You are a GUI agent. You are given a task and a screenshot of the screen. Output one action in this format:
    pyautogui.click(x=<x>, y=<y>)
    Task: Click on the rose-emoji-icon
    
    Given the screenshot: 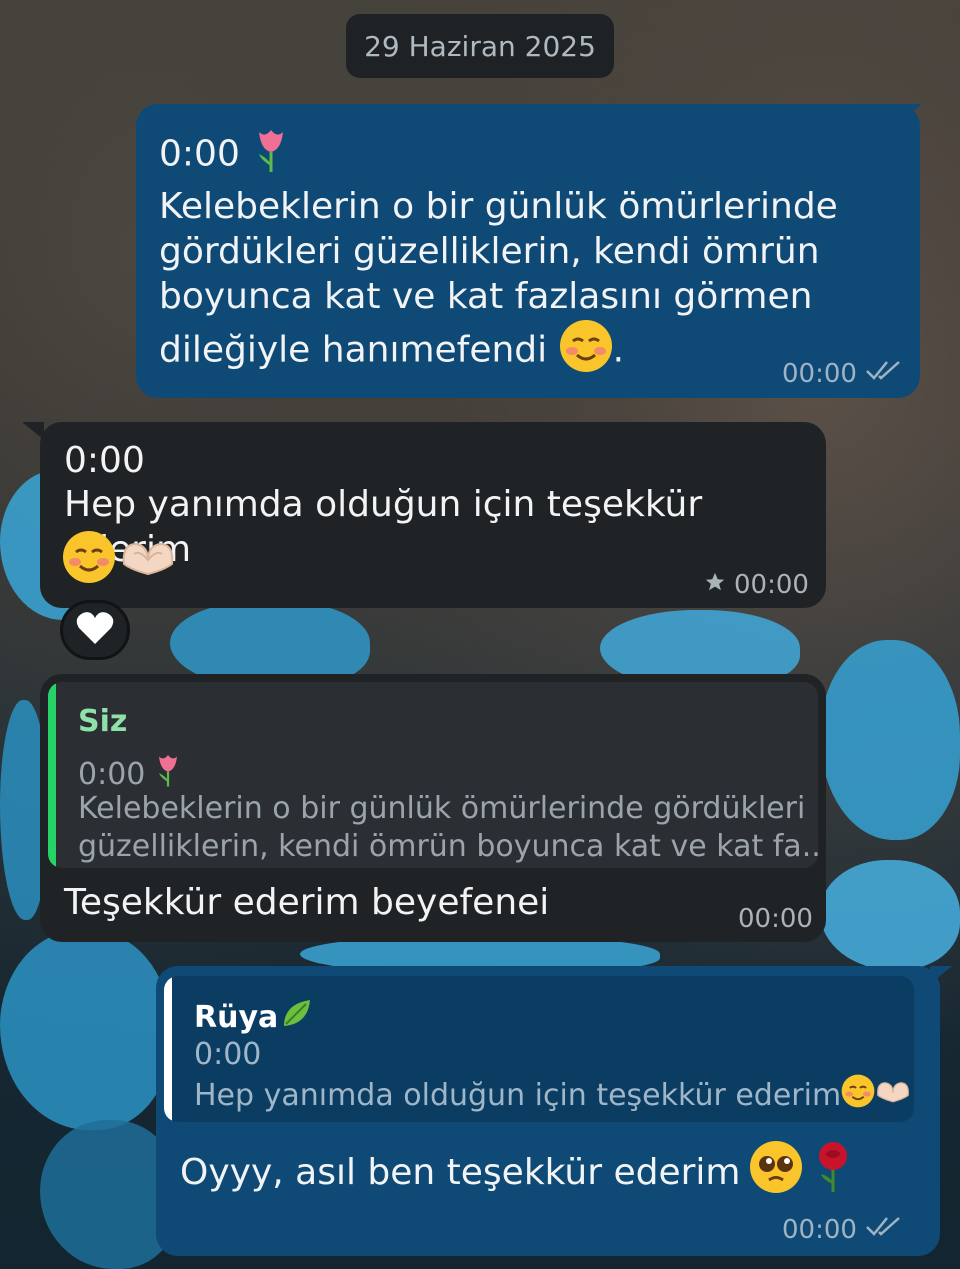 What is the action you would take?
    pyautogui.click(x=833, y=1172)
    